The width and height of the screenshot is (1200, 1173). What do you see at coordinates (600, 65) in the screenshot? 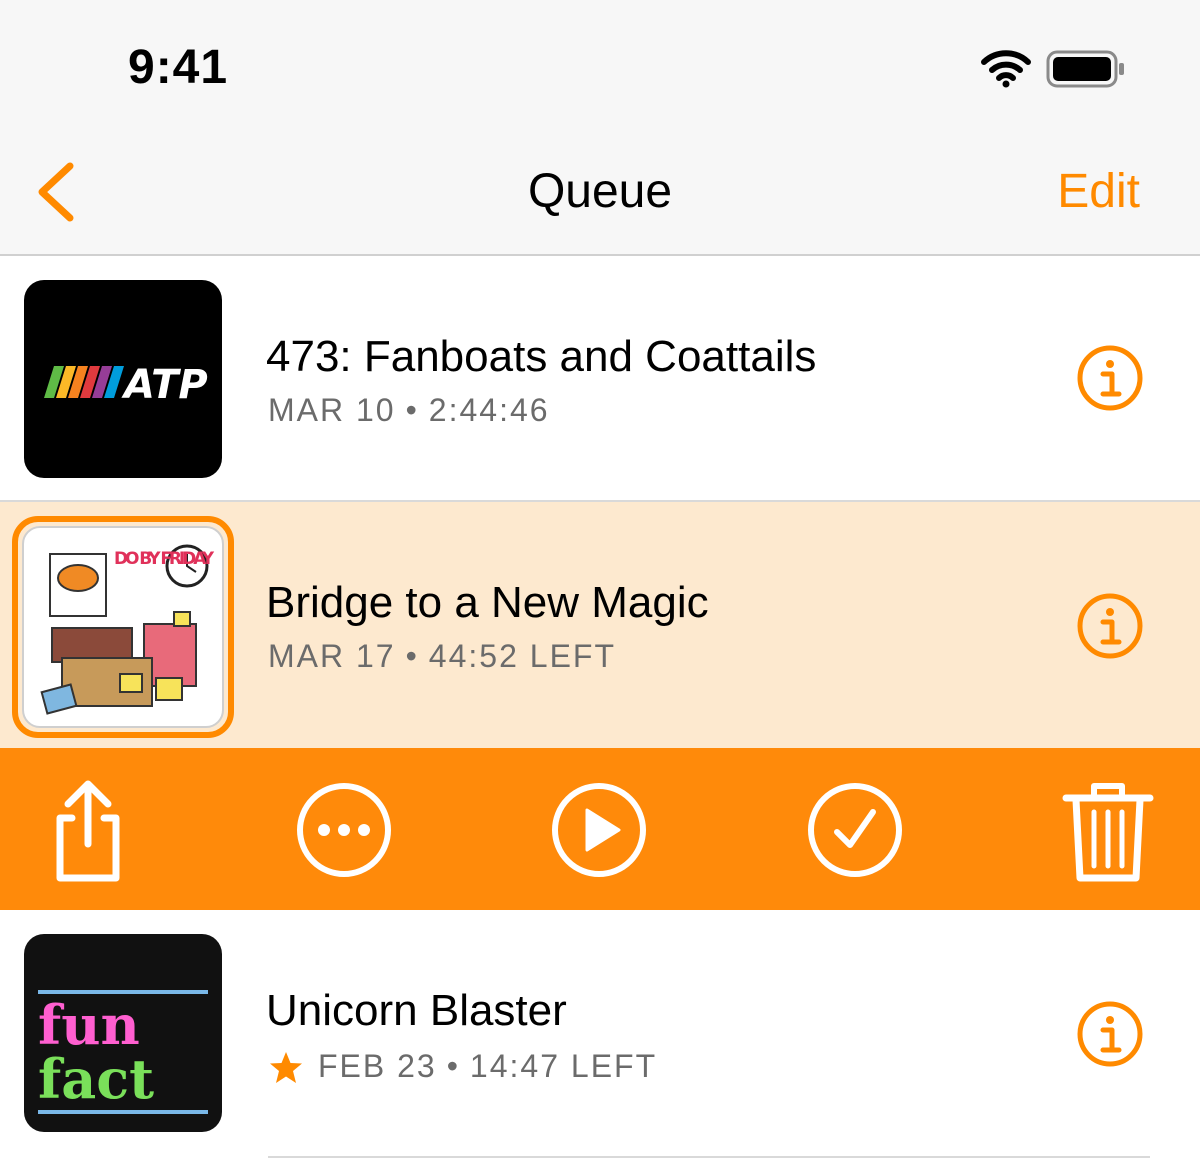
I see `status-bar: 9:41` at bounding box center [600, 65].